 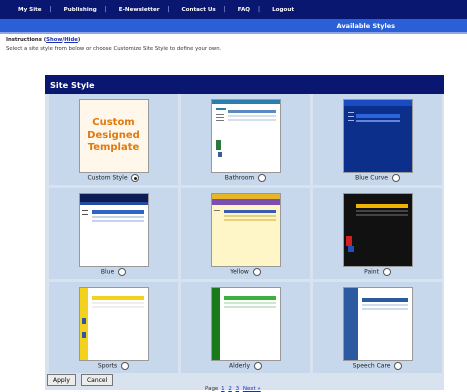 I want to click on bathroom-thumbnail, so click(x=245, y=136).